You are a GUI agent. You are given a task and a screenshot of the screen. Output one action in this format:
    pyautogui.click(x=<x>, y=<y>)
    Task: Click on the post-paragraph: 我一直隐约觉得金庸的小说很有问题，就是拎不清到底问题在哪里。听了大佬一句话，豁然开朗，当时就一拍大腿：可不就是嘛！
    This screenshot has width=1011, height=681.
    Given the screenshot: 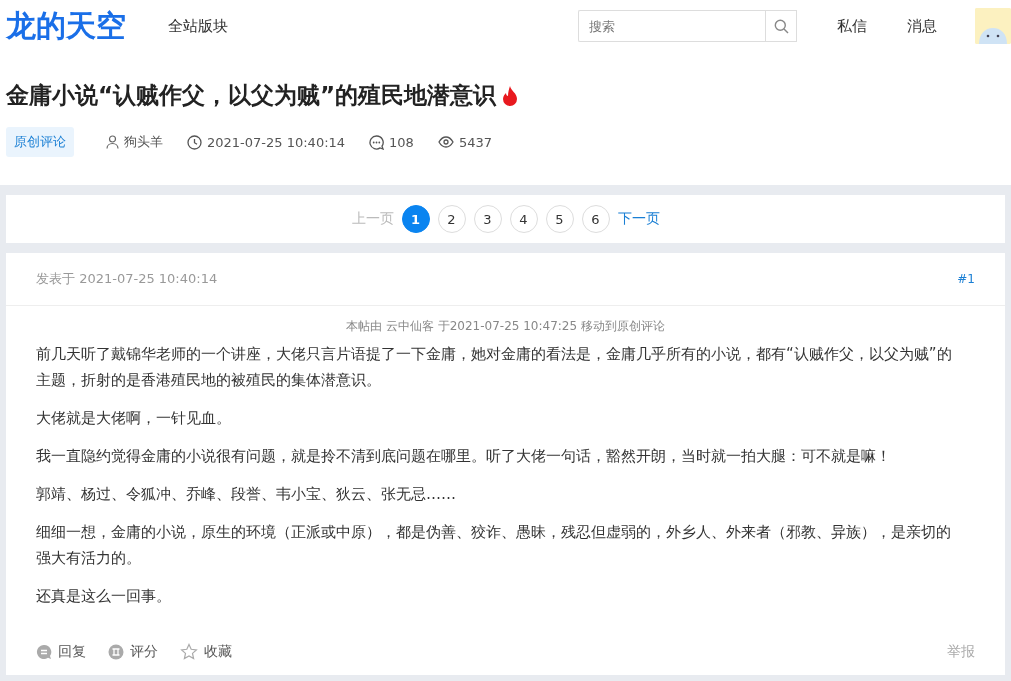 What is the action you would take?
    pyautogui.click(x=464, y=456)
    